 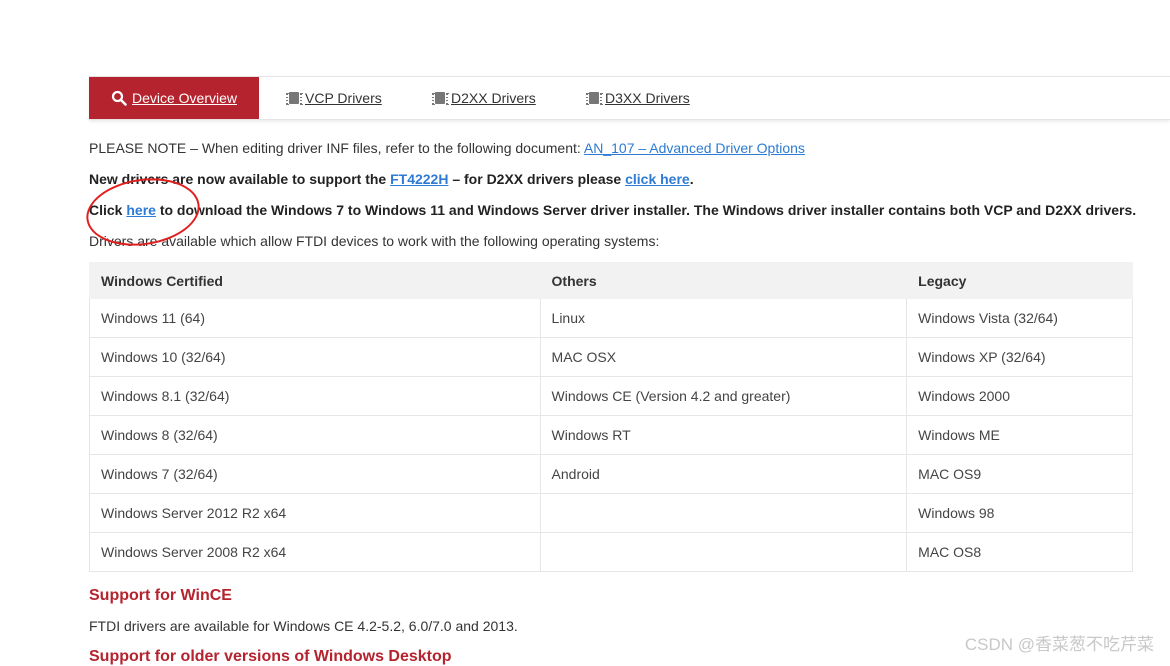 I want to click on table-row: Windows Server 2008 R2 x64 MAC OS8, so click(x=611, y=552).